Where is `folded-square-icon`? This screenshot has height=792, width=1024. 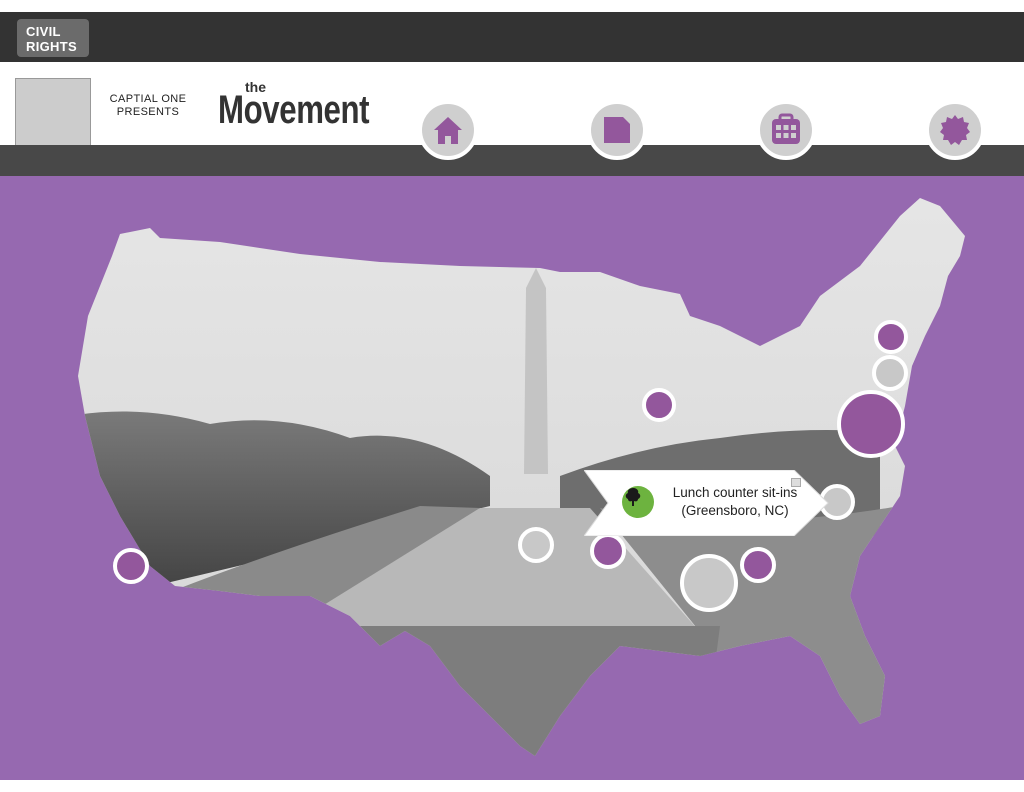 folded-square-icon is located at coordinates (617, 130).